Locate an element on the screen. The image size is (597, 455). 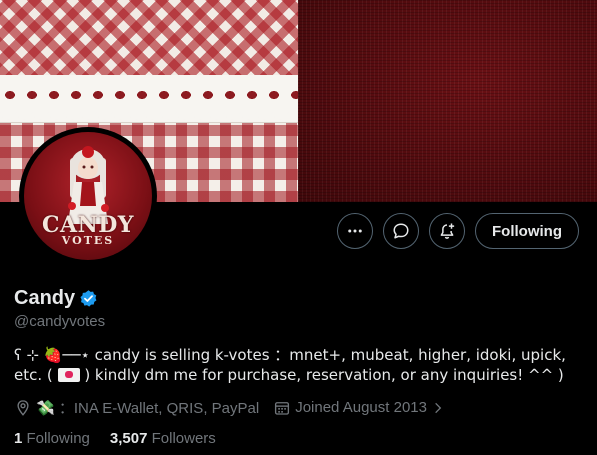
followers-stat: 3,507 Followers is located at coordinates (163, 438).